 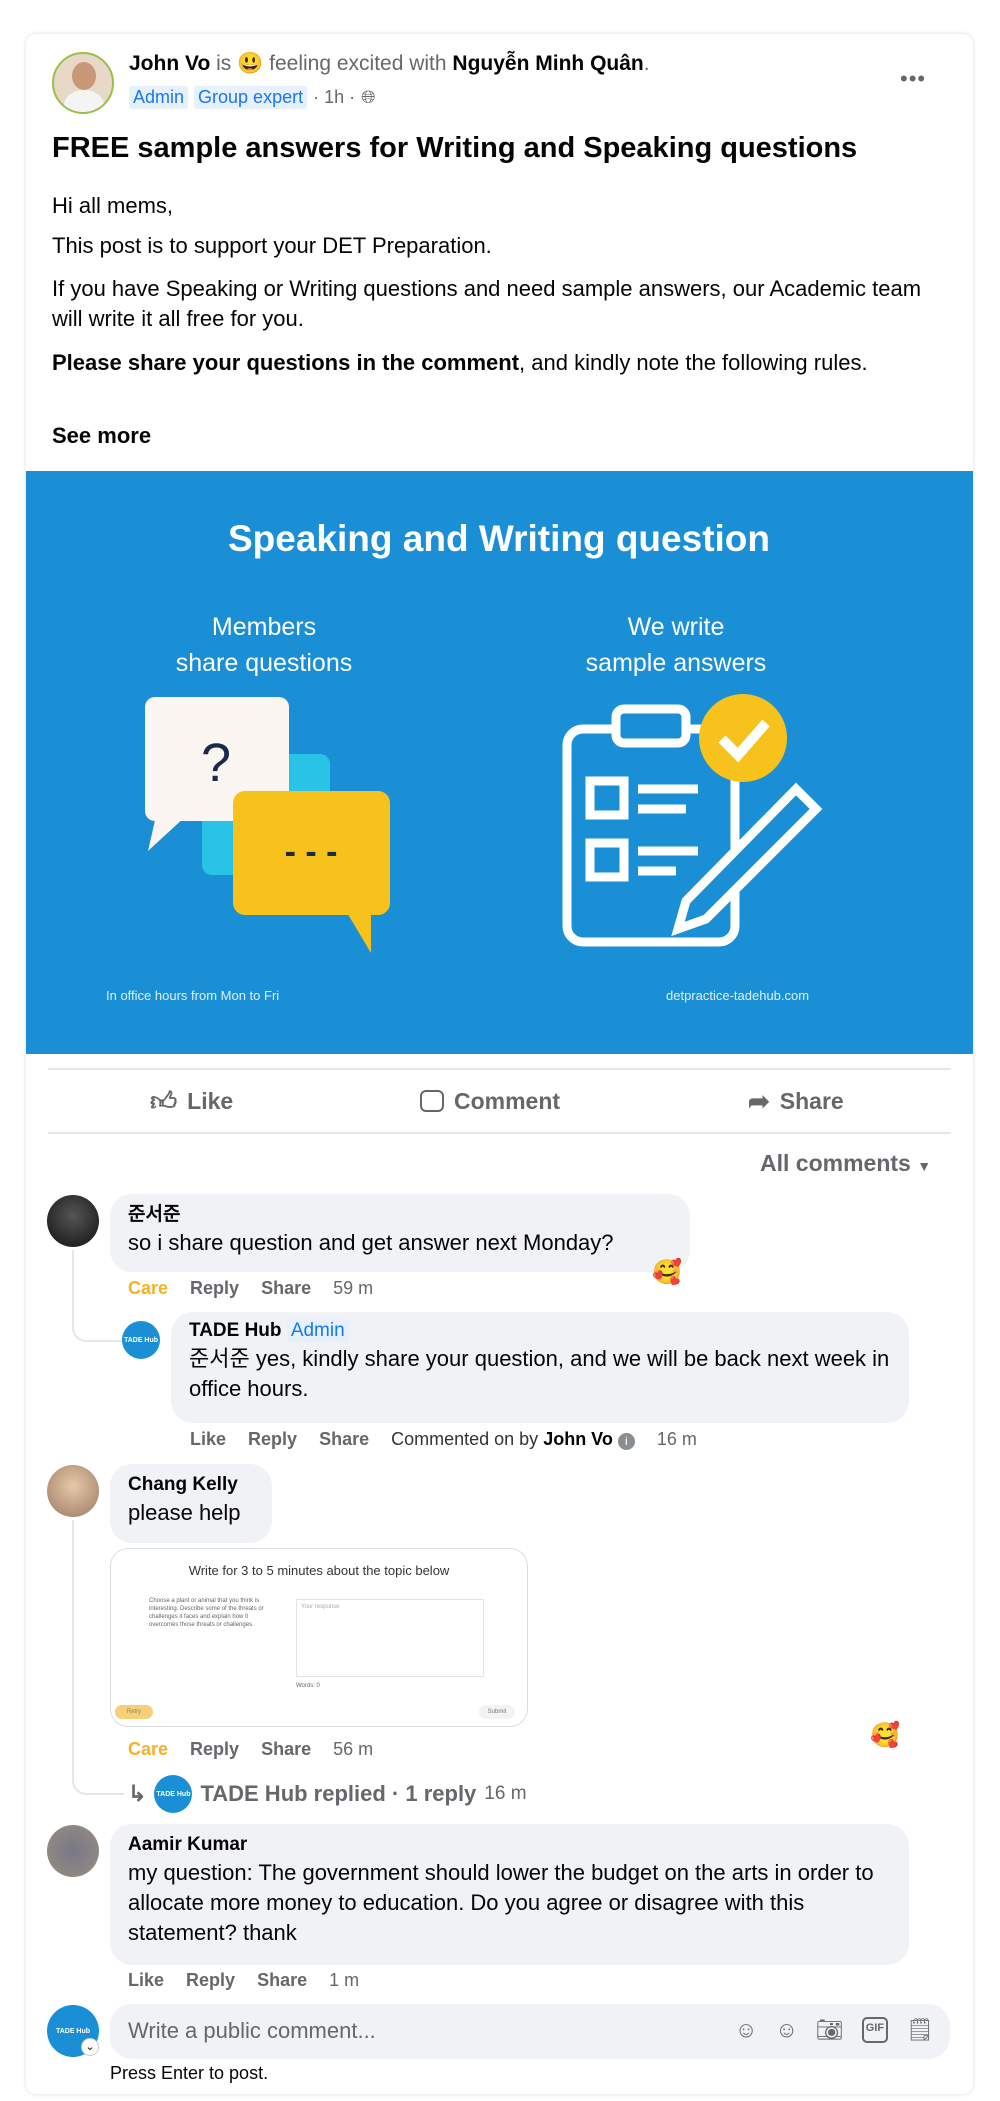 I want to click on sticker-icon: 🗒︎, so click(x=920, y=2030).